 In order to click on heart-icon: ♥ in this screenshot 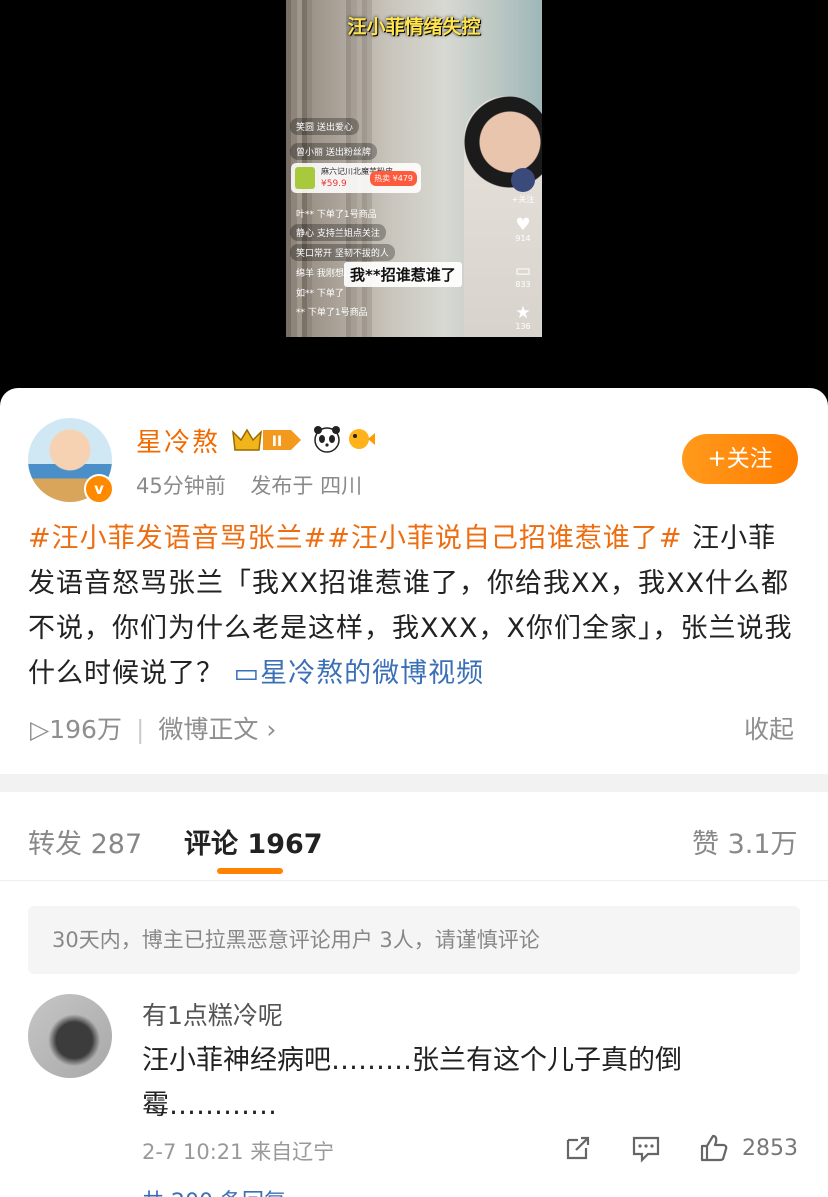, I will do `click(523, 225)`.